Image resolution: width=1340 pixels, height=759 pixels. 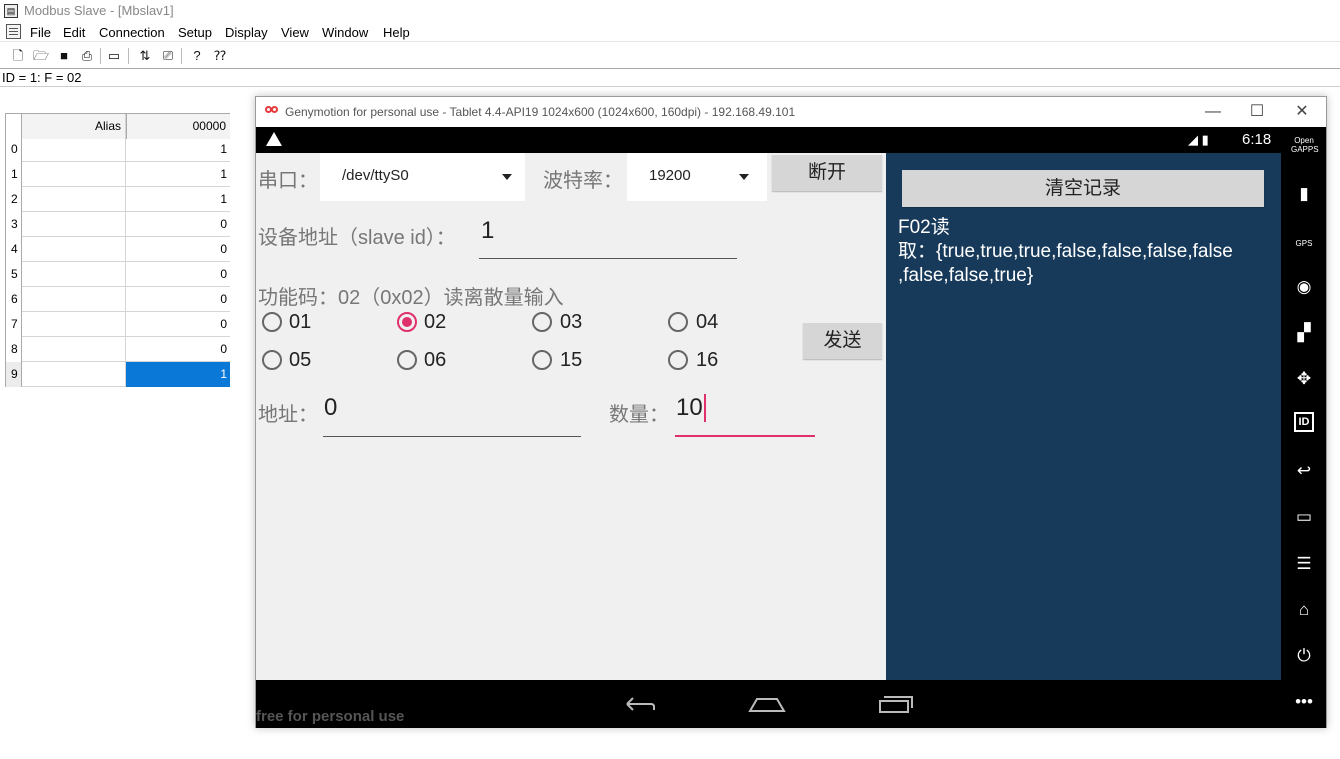 What do you see at coordinates (13, 274) in the screenshot?
I see `row-index: 5` at bounding box center [13, 274].